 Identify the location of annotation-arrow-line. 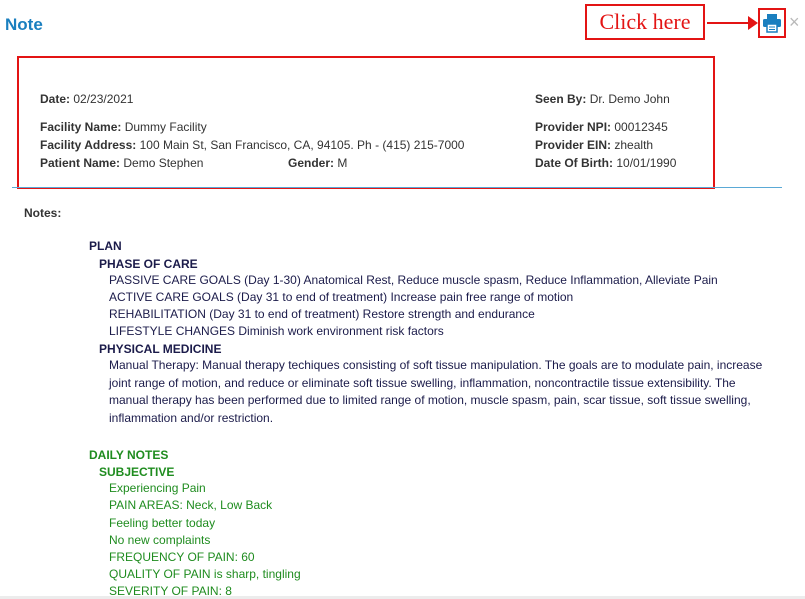
(729, 23).